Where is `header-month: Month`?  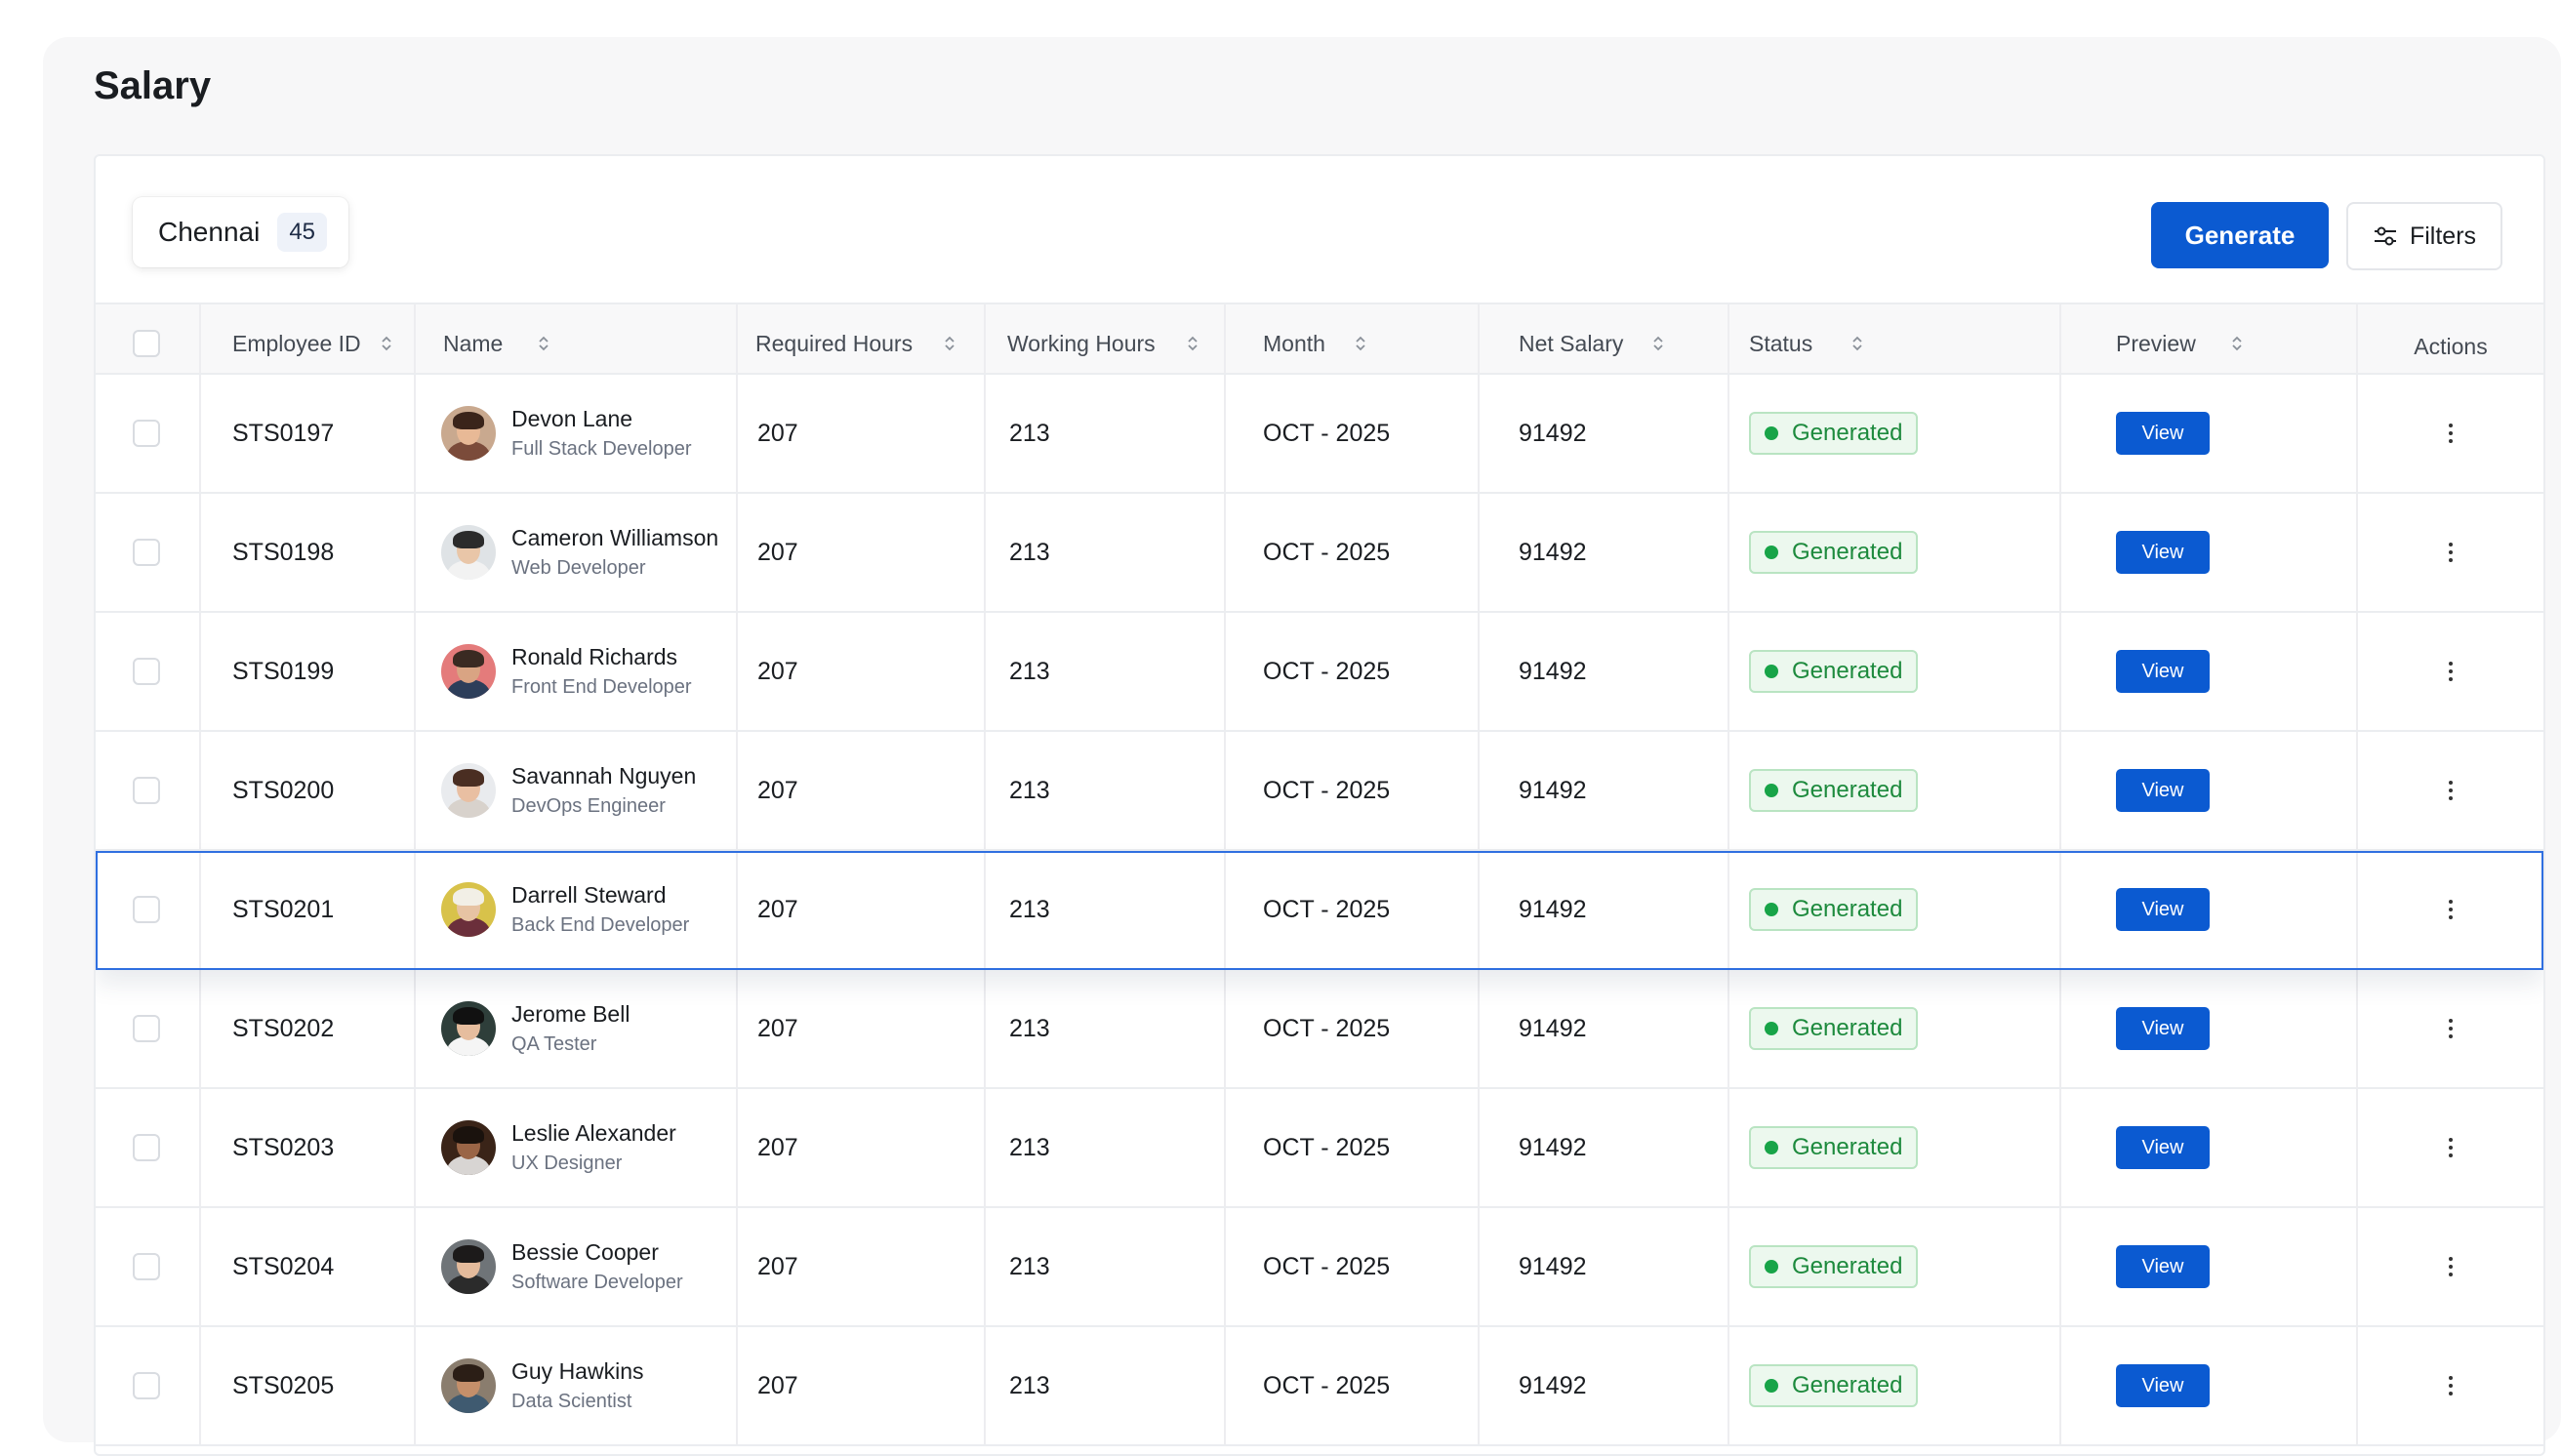 header-month: Month is located at coordinates (1353, 338).